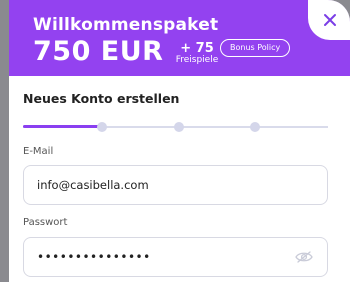 The image size is (350, 282). Describe the element at coordinates (45, 222) in the screenshot. I see `password-label: Passwort` at that location.